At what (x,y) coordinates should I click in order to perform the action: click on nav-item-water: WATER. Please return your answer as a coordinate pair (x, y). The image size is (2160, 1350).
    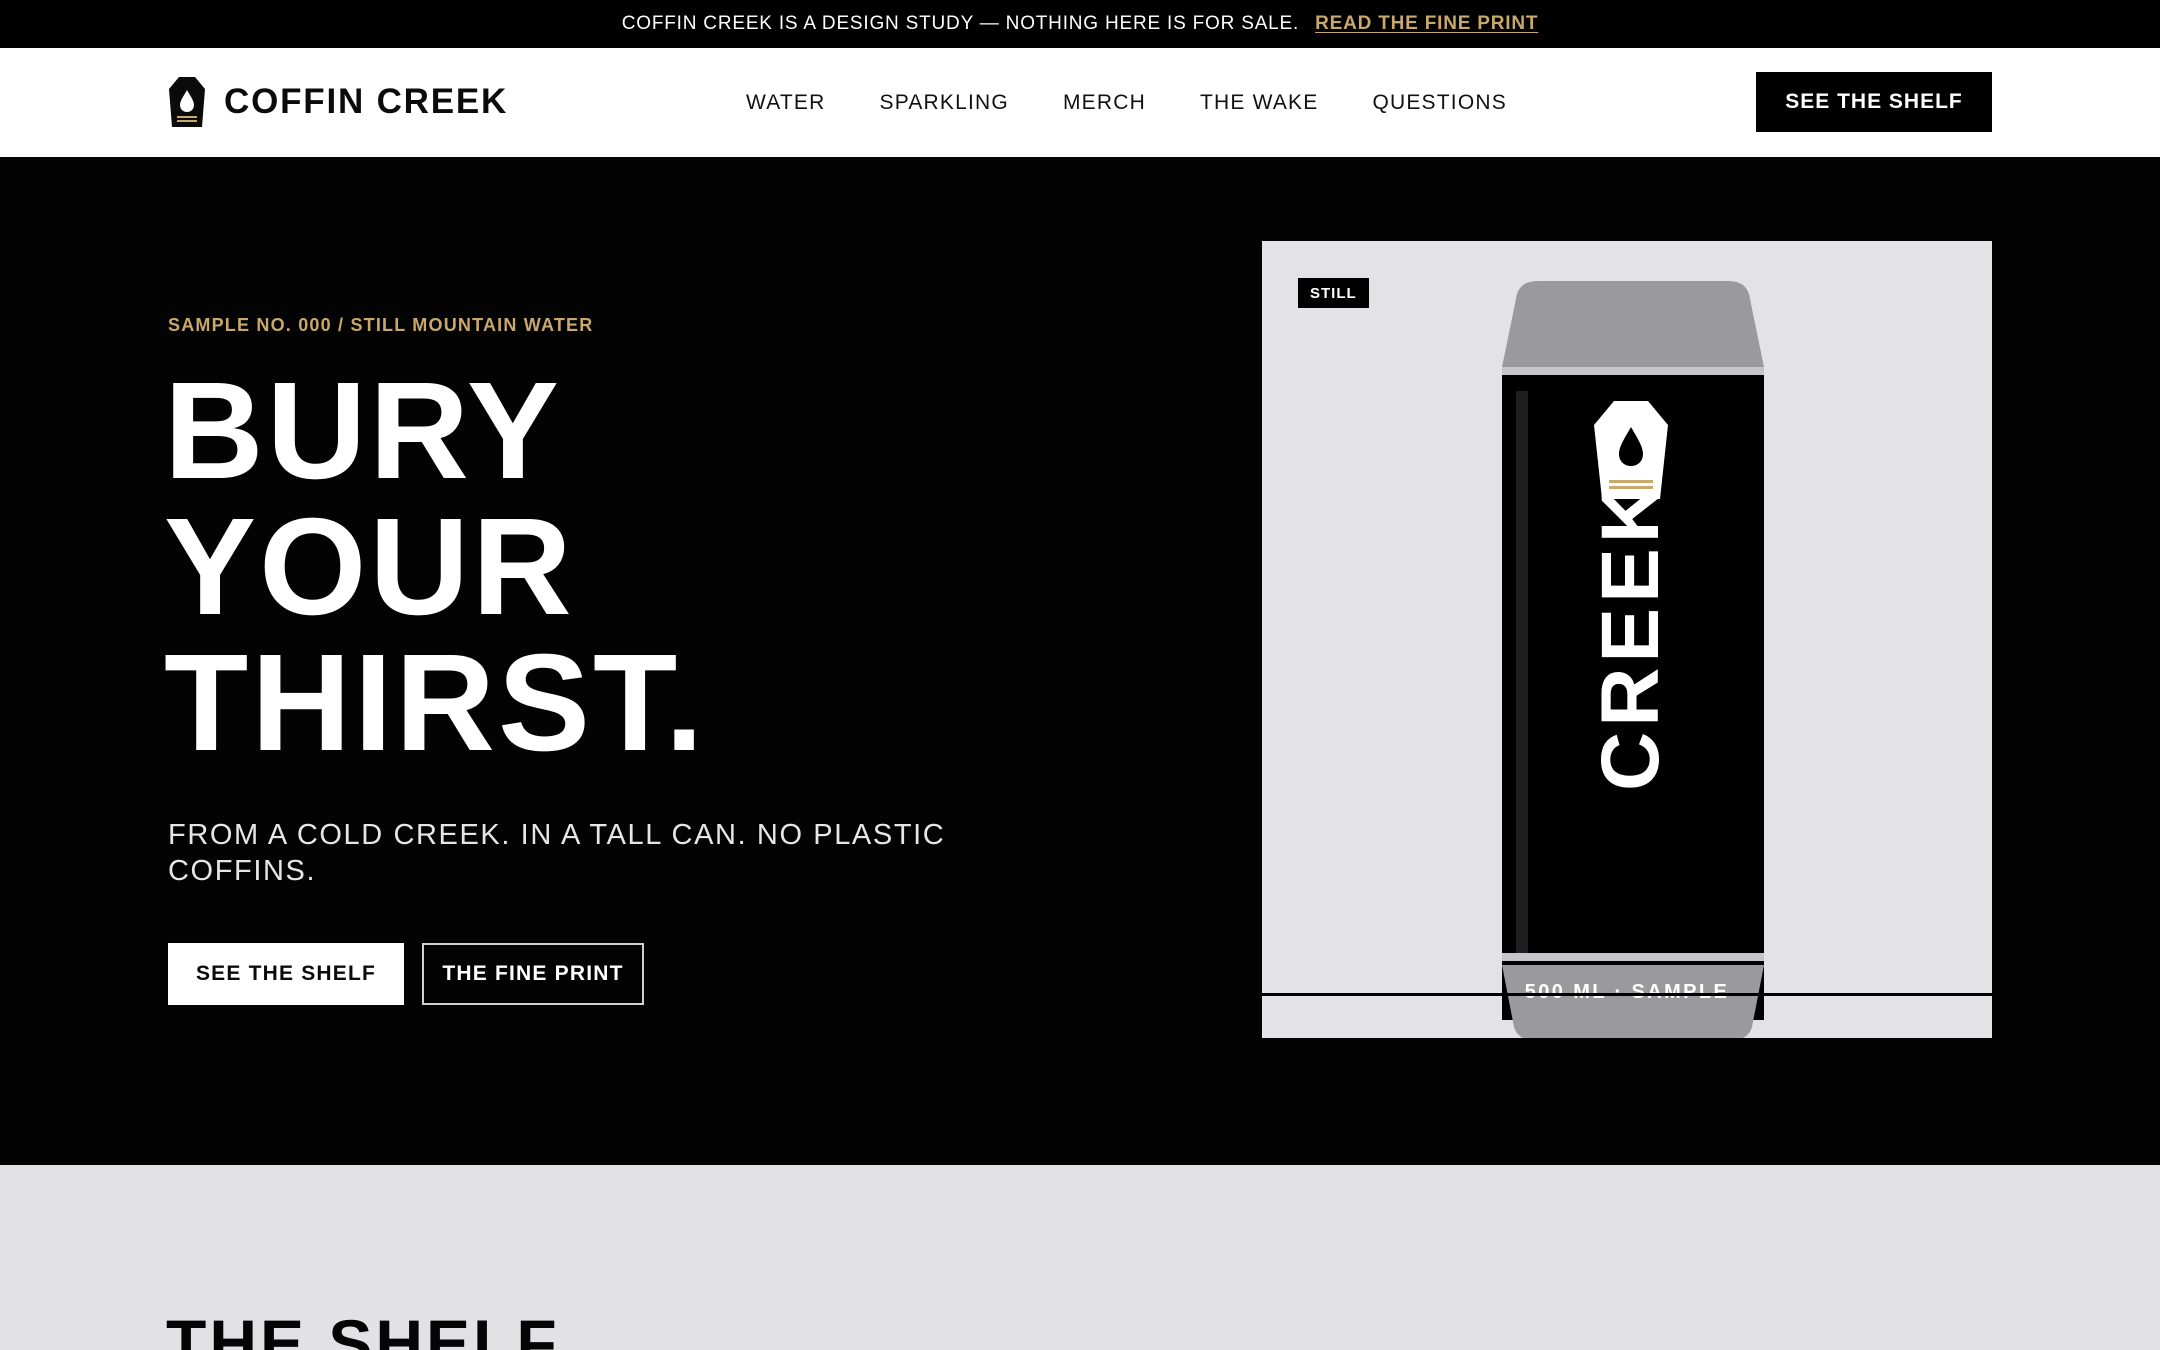
    Looking at the image, I should click on (786, 103).